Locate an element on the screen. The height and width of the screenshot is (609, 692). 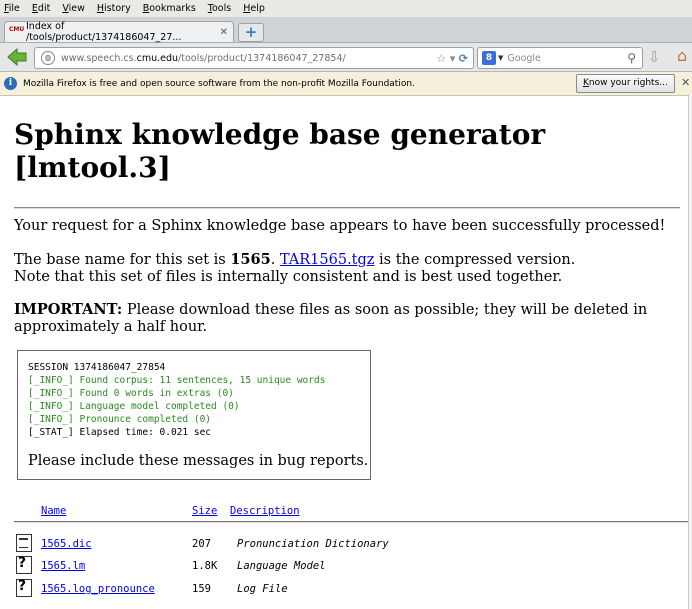
log-line: [_INFO_] Found 0 words in extras (0) is located at coordinates (131, 393).